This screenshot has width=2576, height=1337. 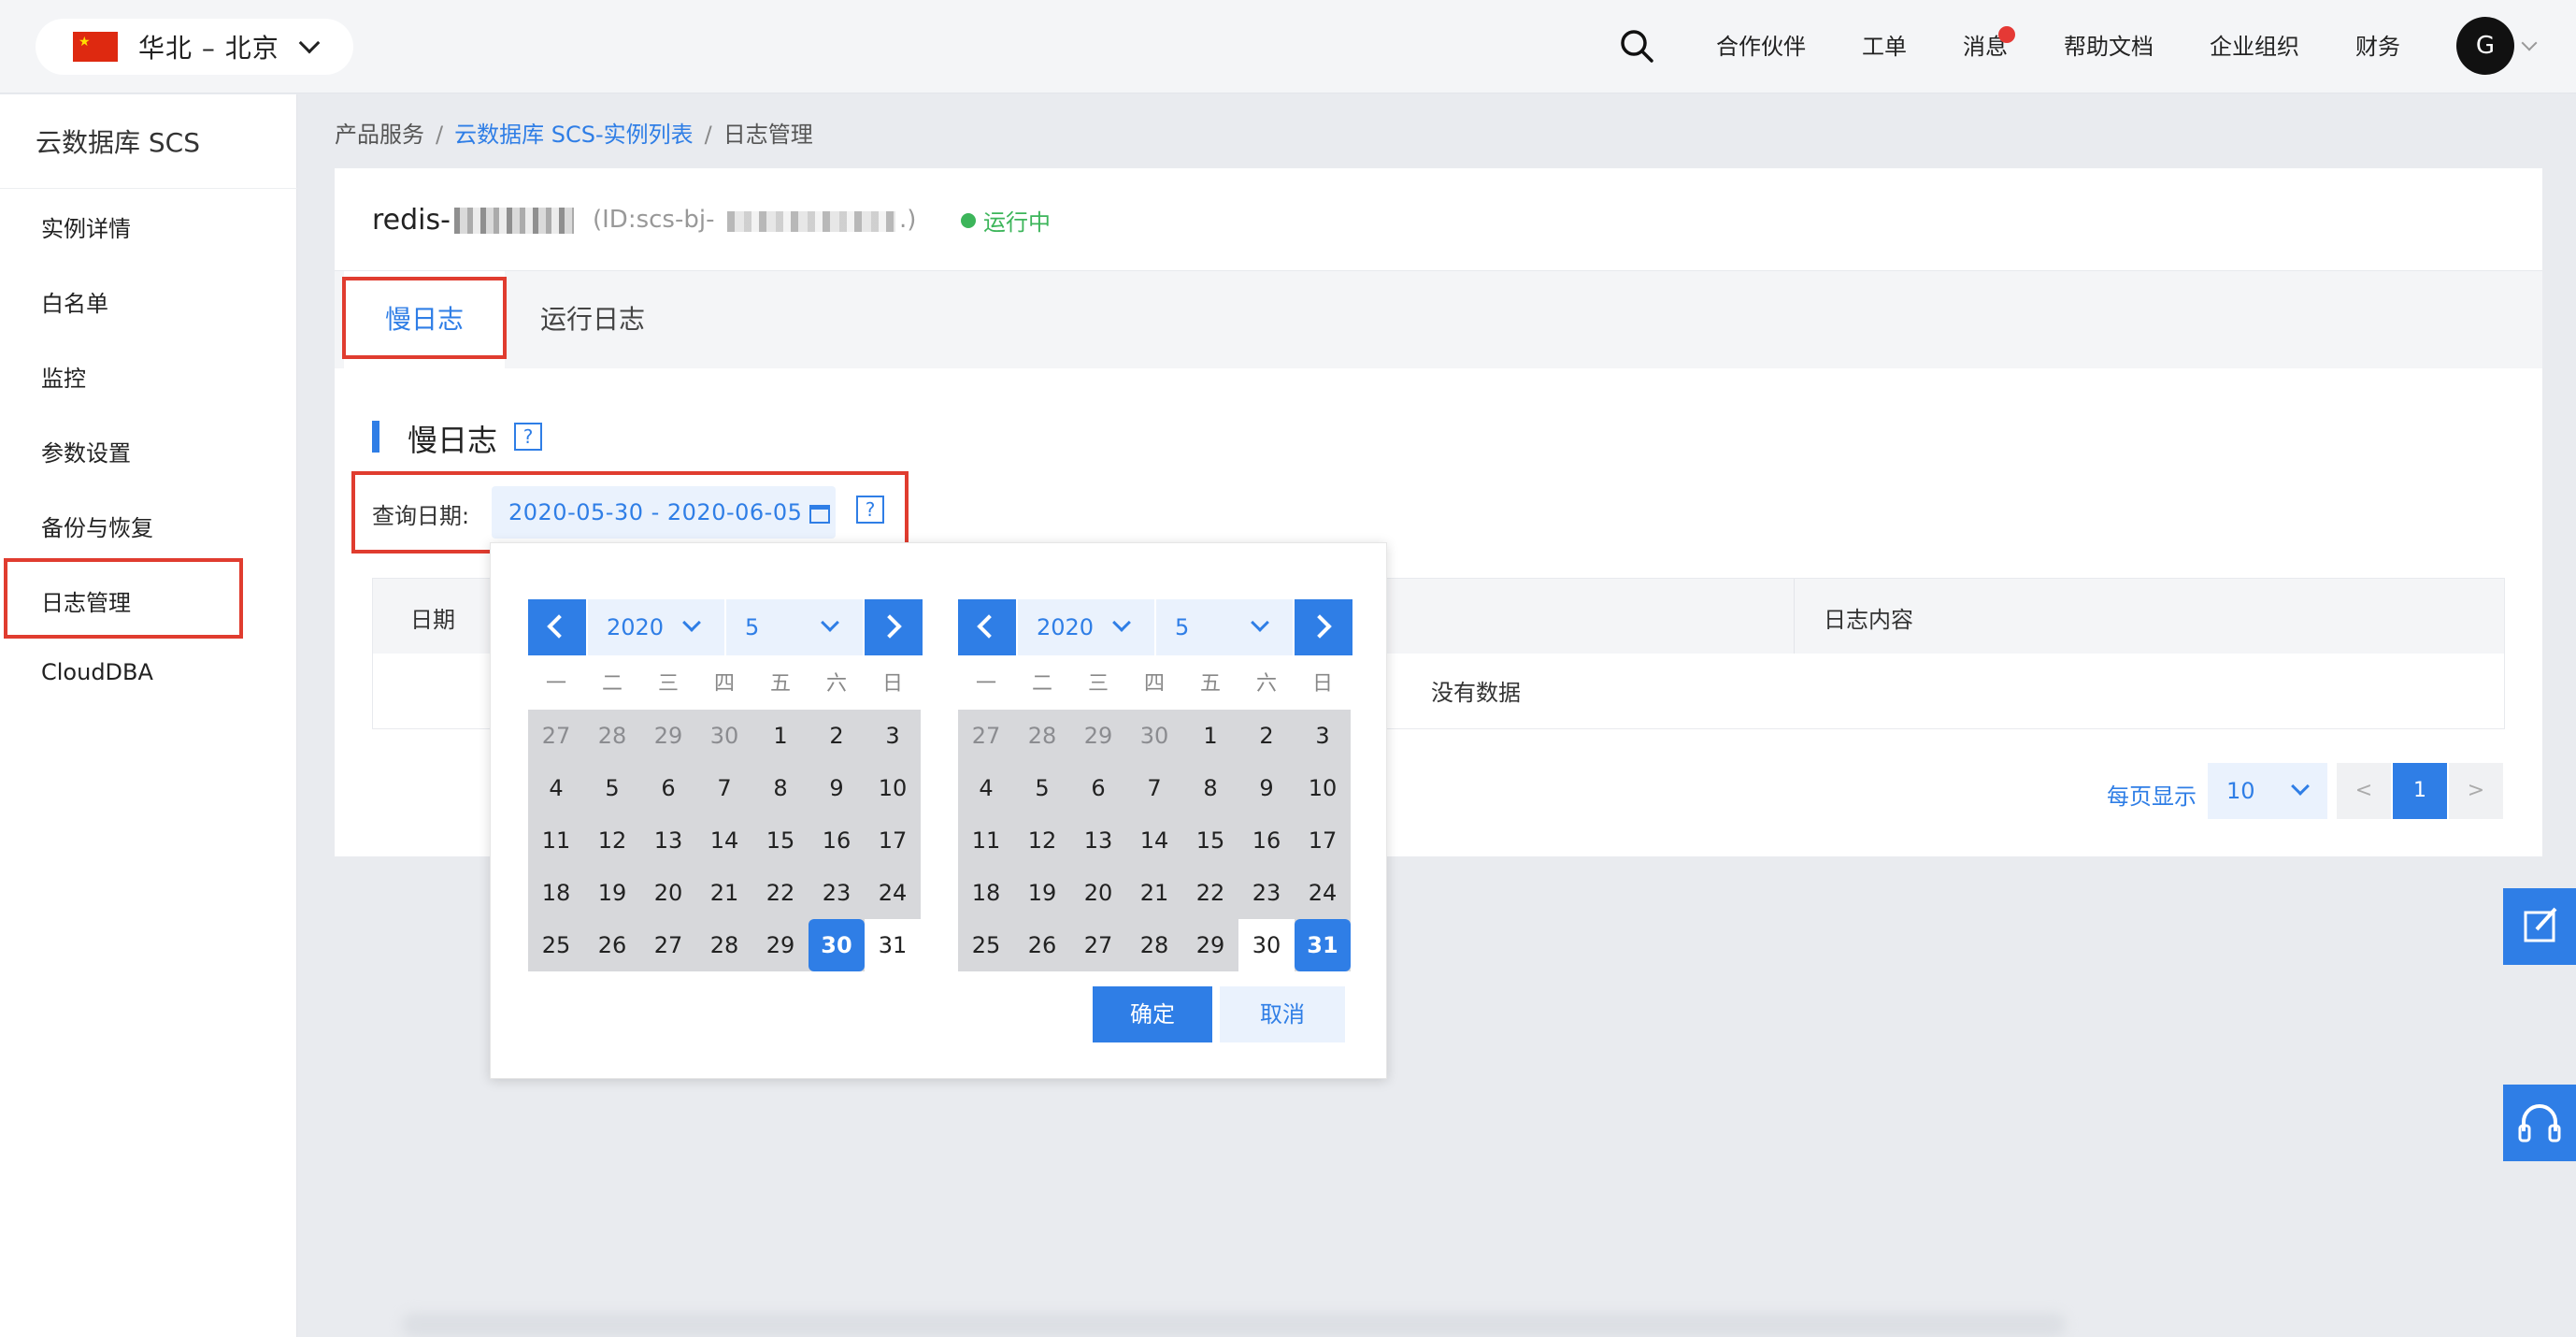 What do you see at coordinates (2485, 46) in the screenshot?
I see `user-avatar: G` at bounding box center [2485, 46].